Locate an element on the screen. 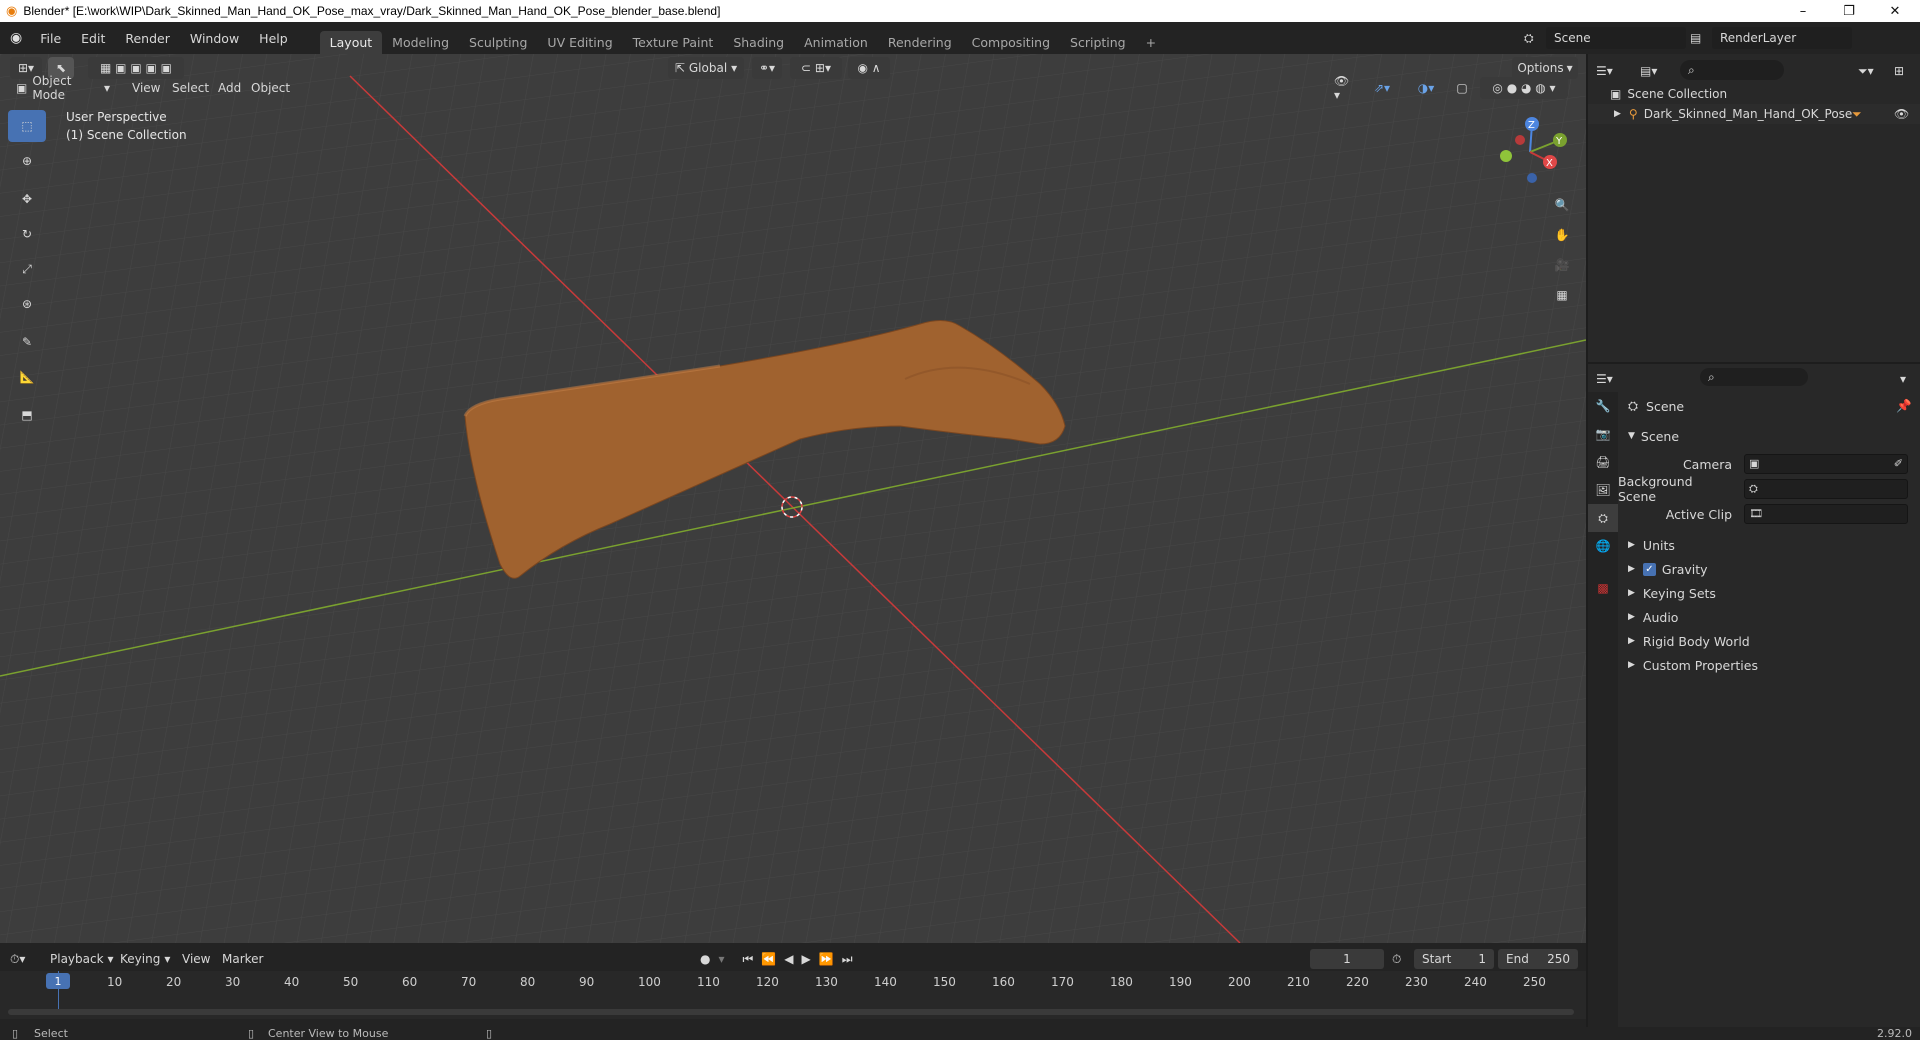 The image size is (1920, 1040). eyedropper-icon: ✐ is located at coordinates (1898, 463).